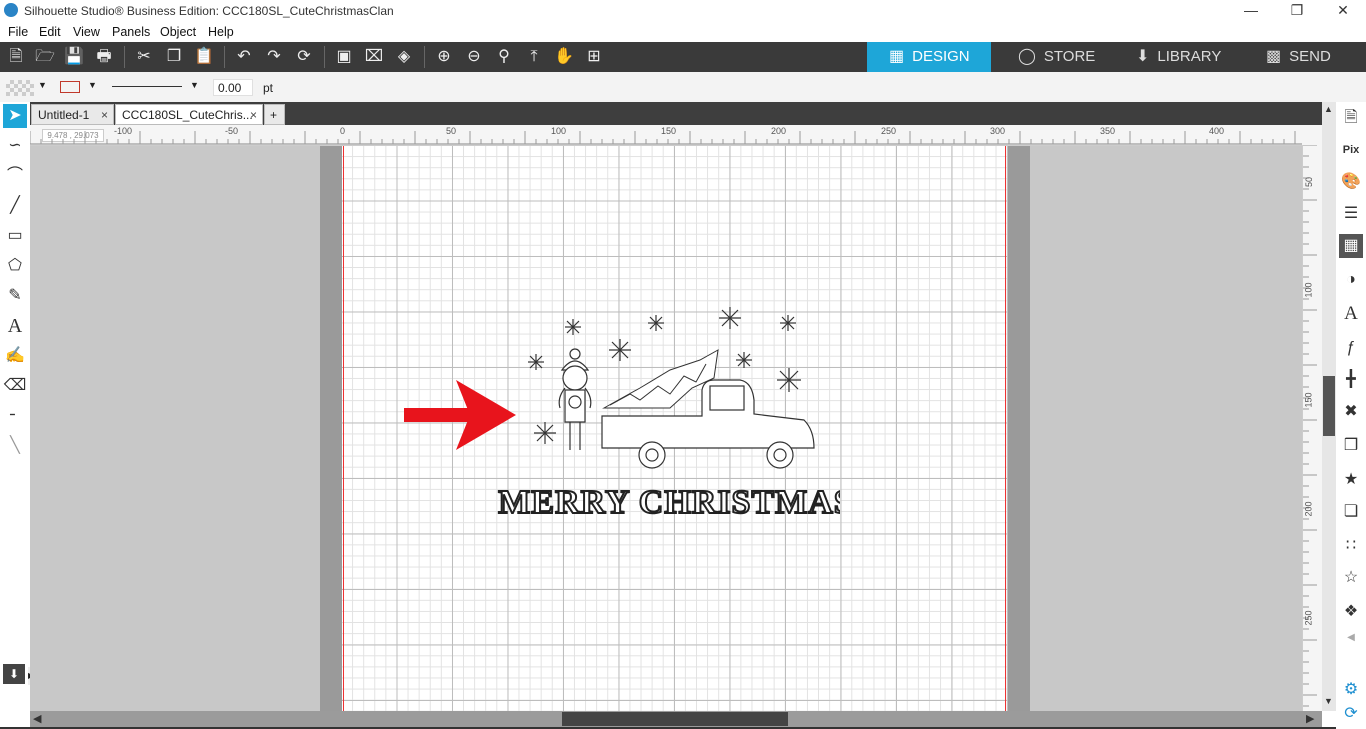 The height and width of the screenshot is (729, 1366). Describe the element at coordinates (1351, 480) in the screenshot. I see `modify-star-icon: ★` at that location.